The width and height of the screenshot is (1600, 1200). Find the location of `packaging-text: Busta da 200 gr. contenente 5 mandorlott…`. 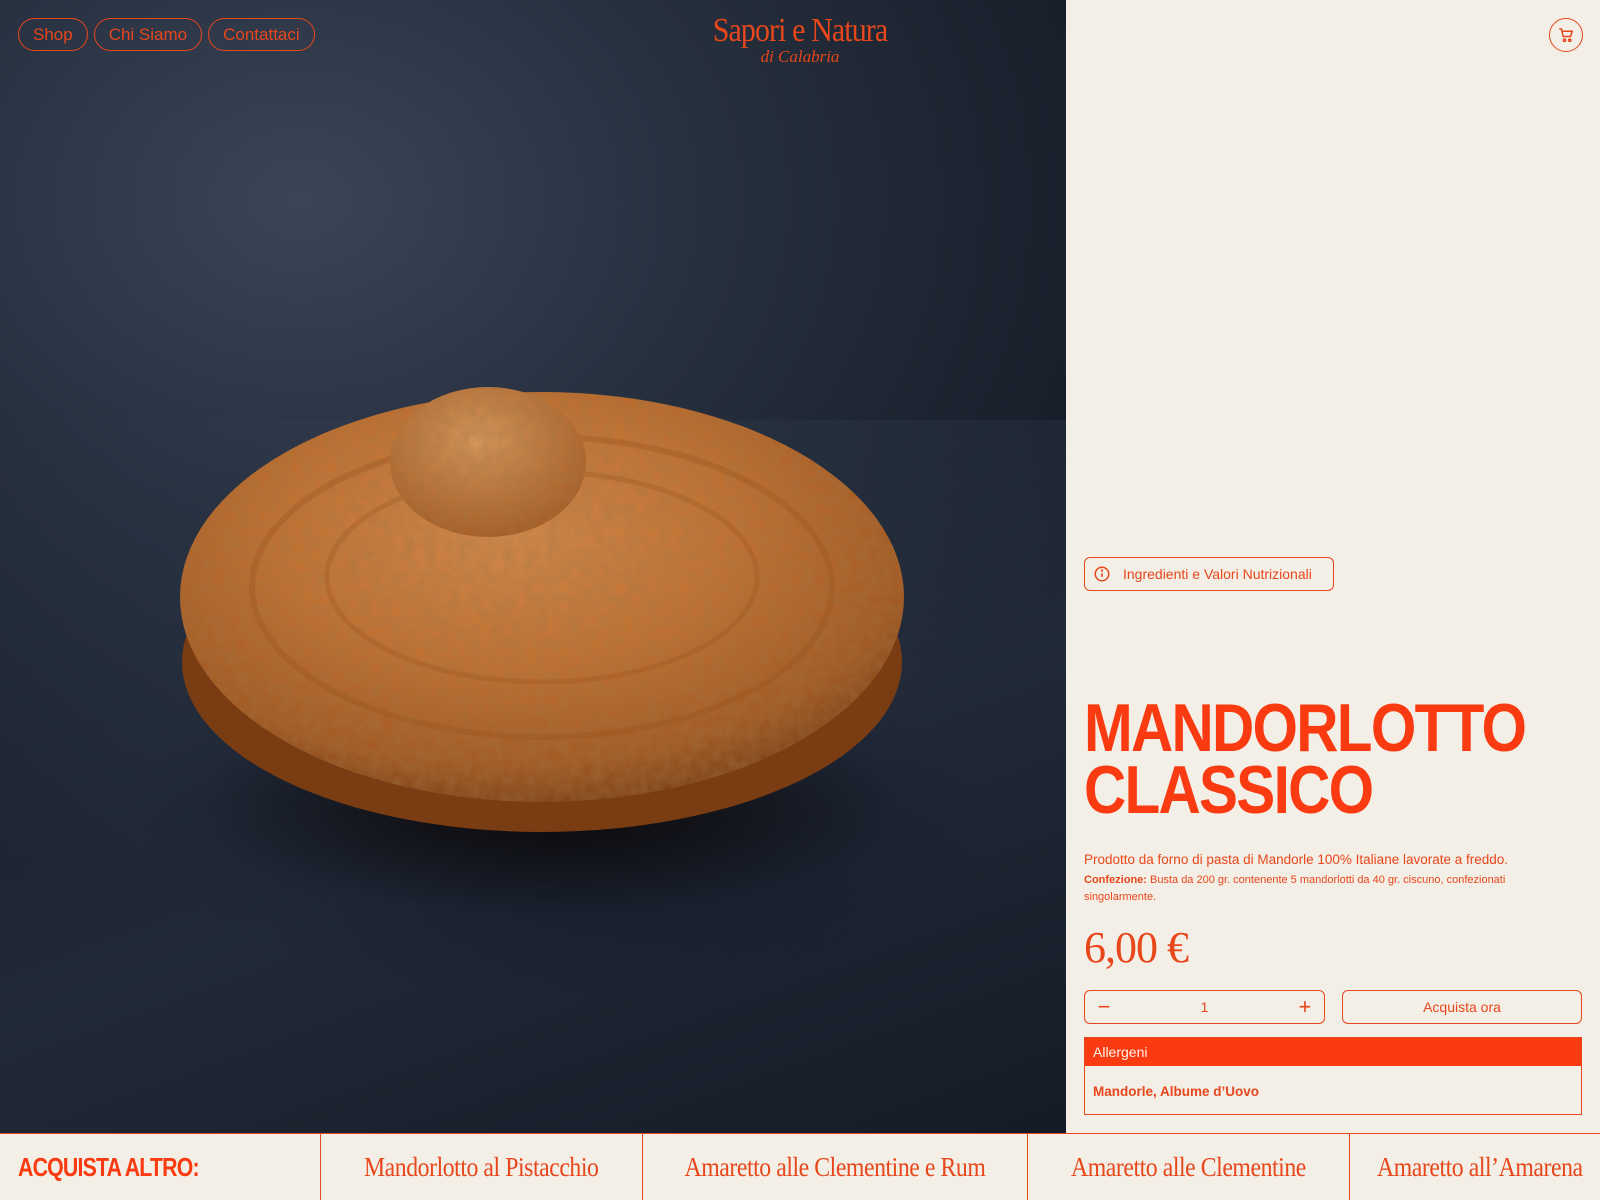

packaging-text: Busta da 200 gr. contenente 5 mandorlott… is located at coordinates (1295, 888).